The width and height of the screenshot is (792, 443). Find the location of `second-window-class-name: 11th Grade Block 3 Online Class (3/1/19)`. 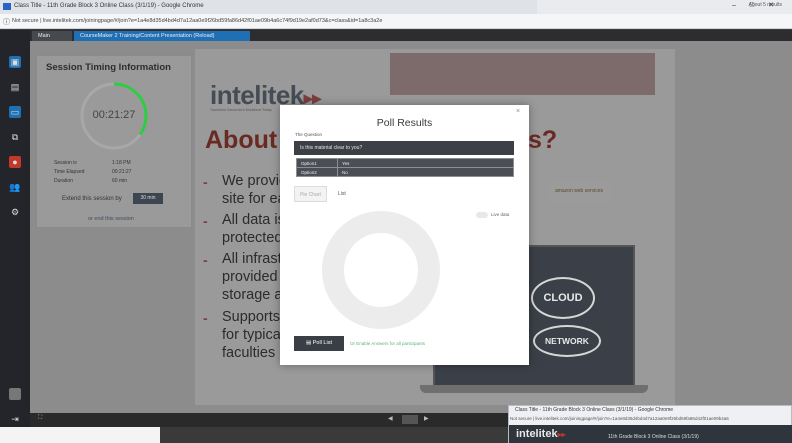

second-window-class-name: 11th Grade Block 3 Online Class (3/1/19) is located at coordinates (653, 437).